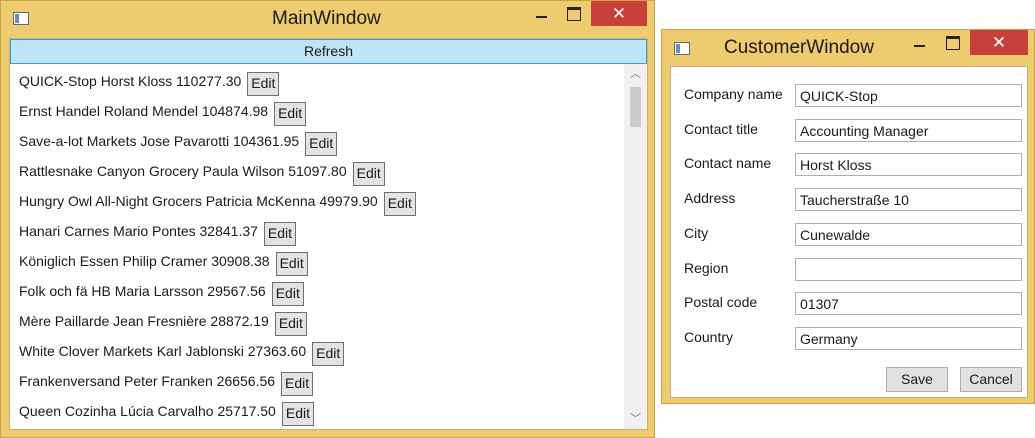 Image resolution: width=1035 pixels, height=438 pixels. Describe the element at coordinates (908, 164) in the screenshot. I see `contact-name-field` at that location.